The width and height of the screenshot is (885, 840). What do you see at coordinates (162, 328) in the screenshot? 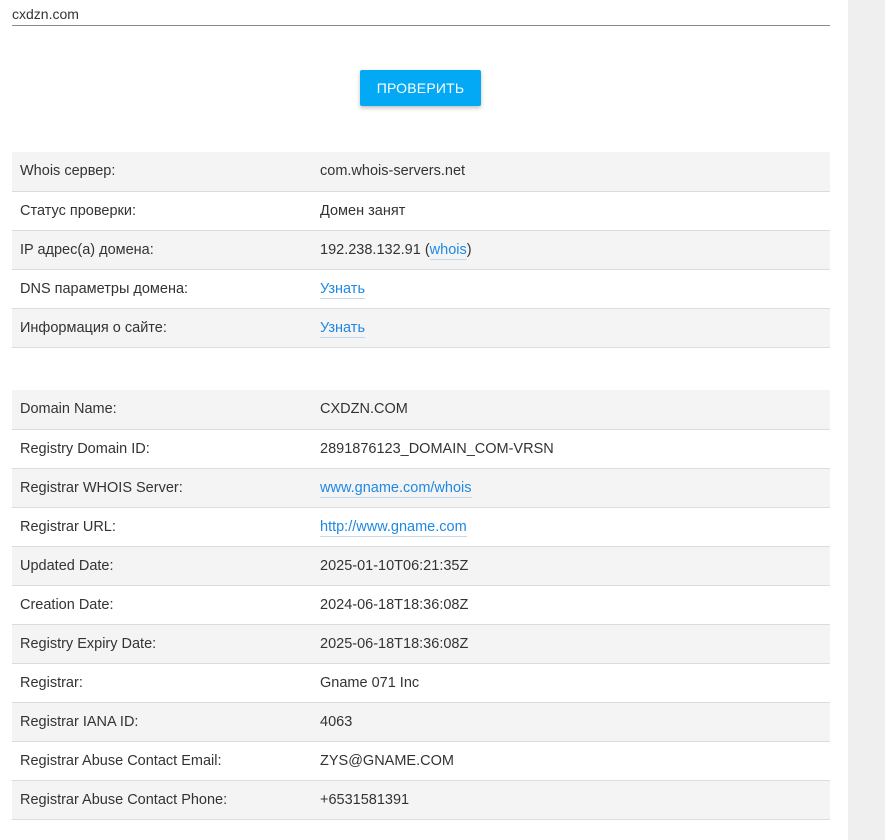
I see `row-label: Информация о сайте:` at bounding box center [162, 328].